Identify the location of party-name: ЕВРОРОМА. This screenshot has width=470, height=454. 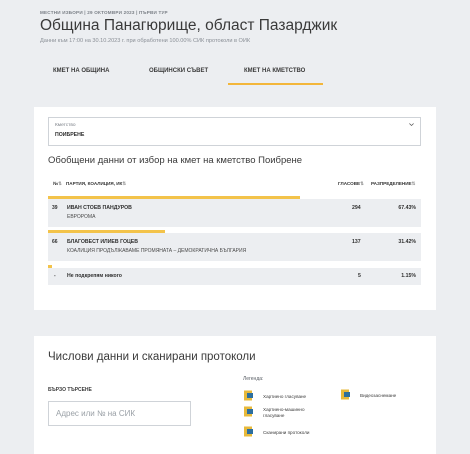
(81, 217).